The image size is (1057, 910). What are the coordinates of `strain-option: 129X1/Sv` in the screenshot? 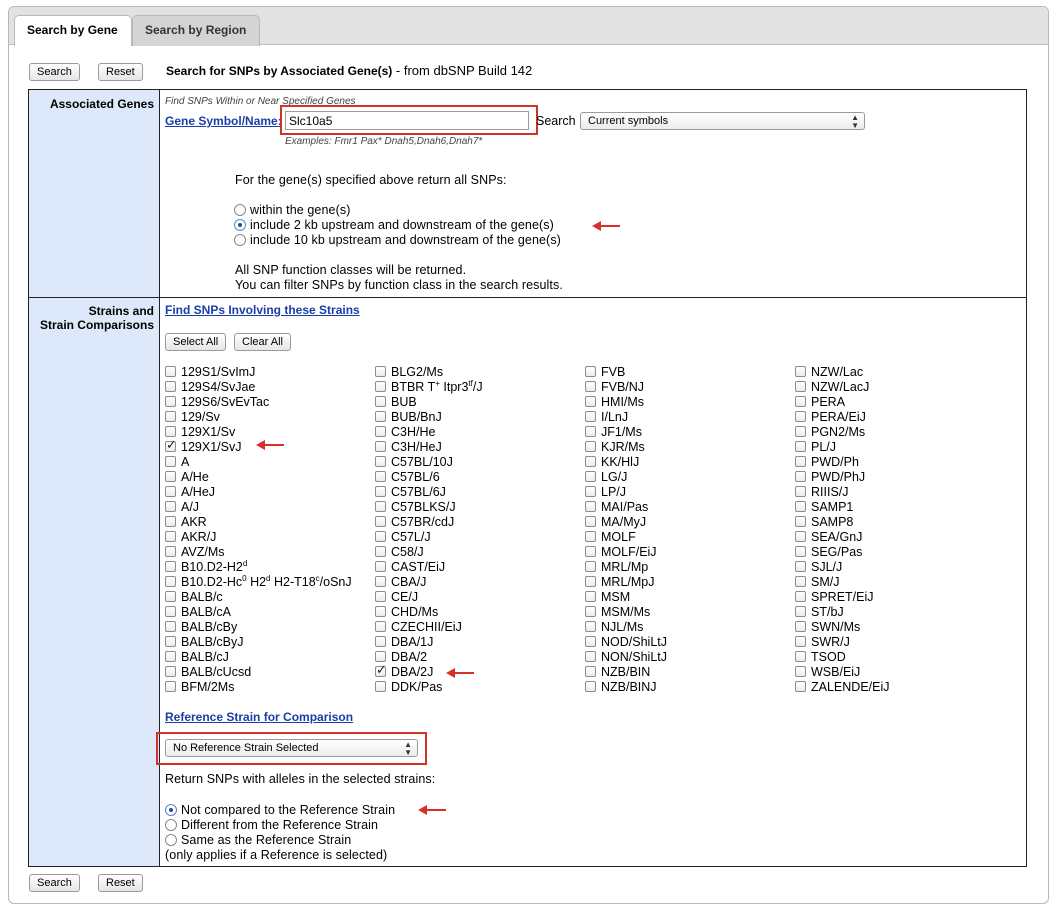 It's located at (265, 432).